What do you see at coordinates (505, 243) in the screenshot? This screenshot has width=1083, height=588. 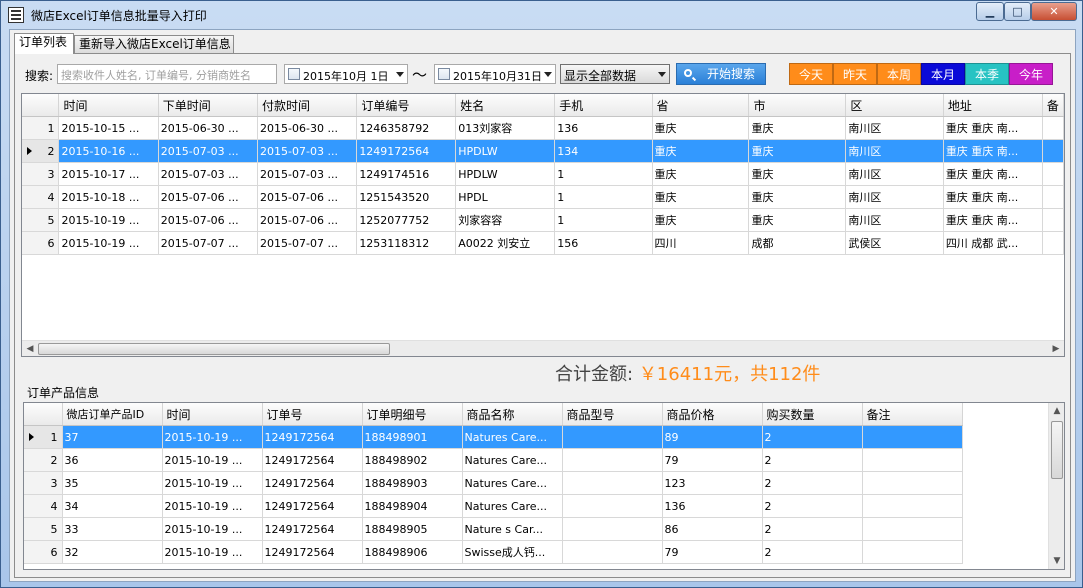 I see `table-cell: A0022 刘安立` at bounding box center [505, 243].